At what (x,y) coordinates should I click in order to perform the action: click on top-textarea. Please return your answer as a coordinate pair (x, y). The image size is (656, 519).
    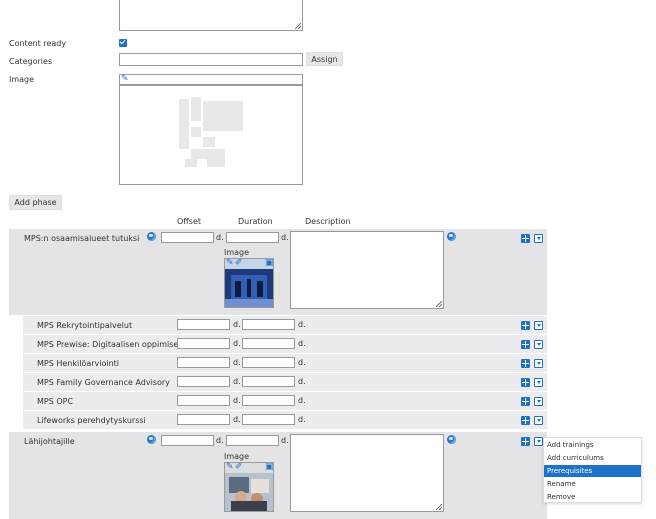
    Looking at the image, I should click on (211, 15).